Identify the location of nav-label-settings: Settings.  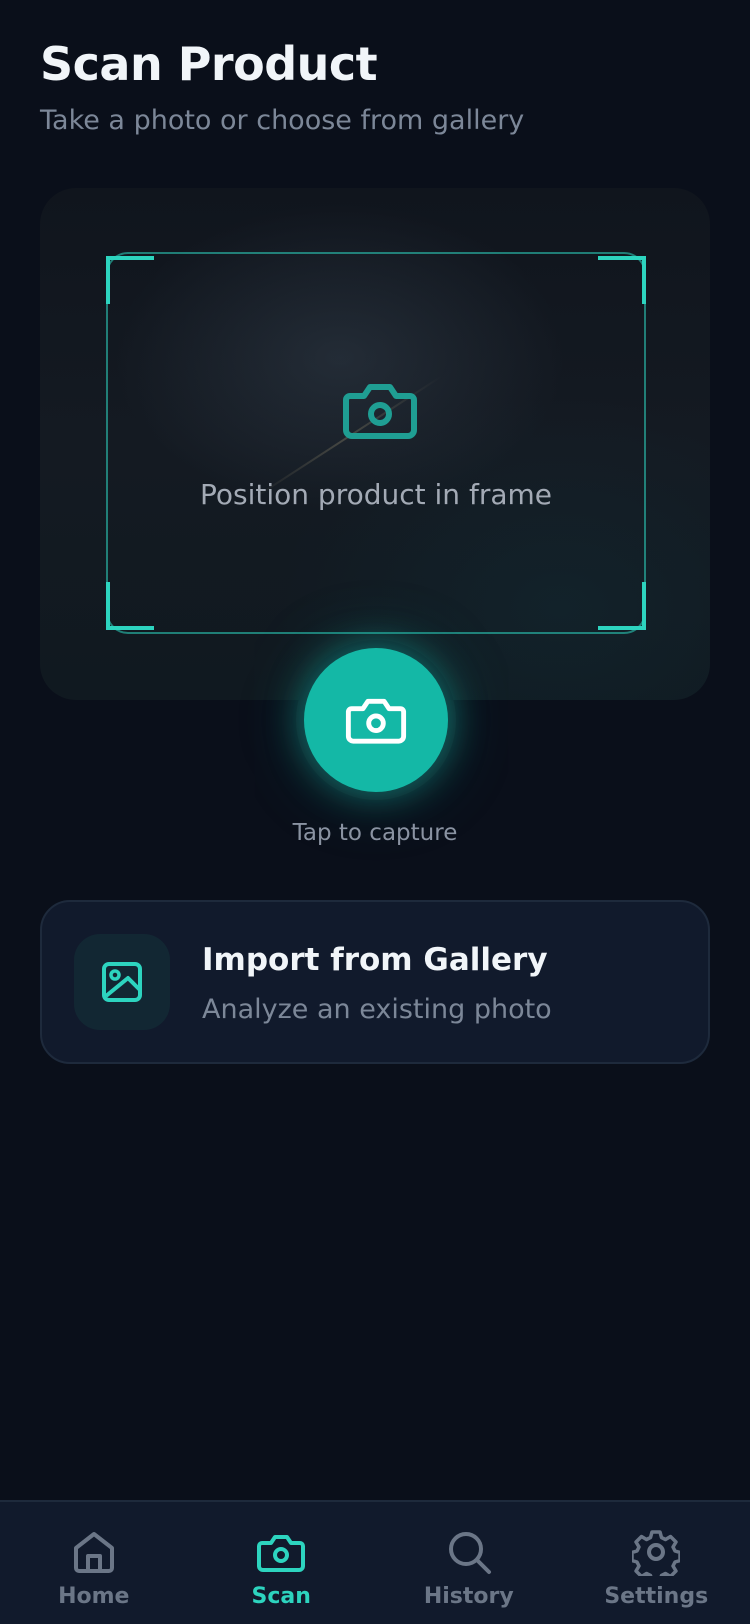
(656, 1596).